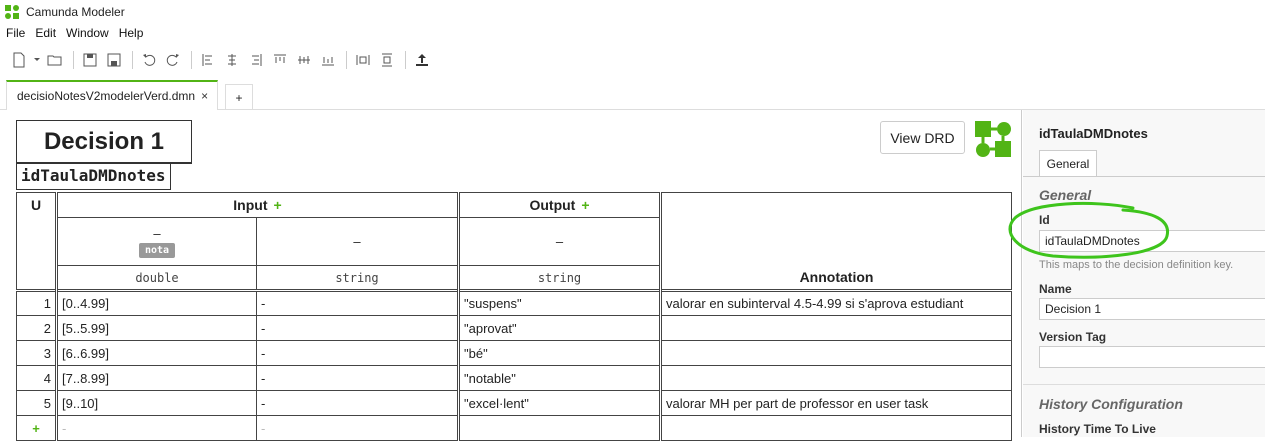  I want to click on output-header: Output +, so click(559, 205).